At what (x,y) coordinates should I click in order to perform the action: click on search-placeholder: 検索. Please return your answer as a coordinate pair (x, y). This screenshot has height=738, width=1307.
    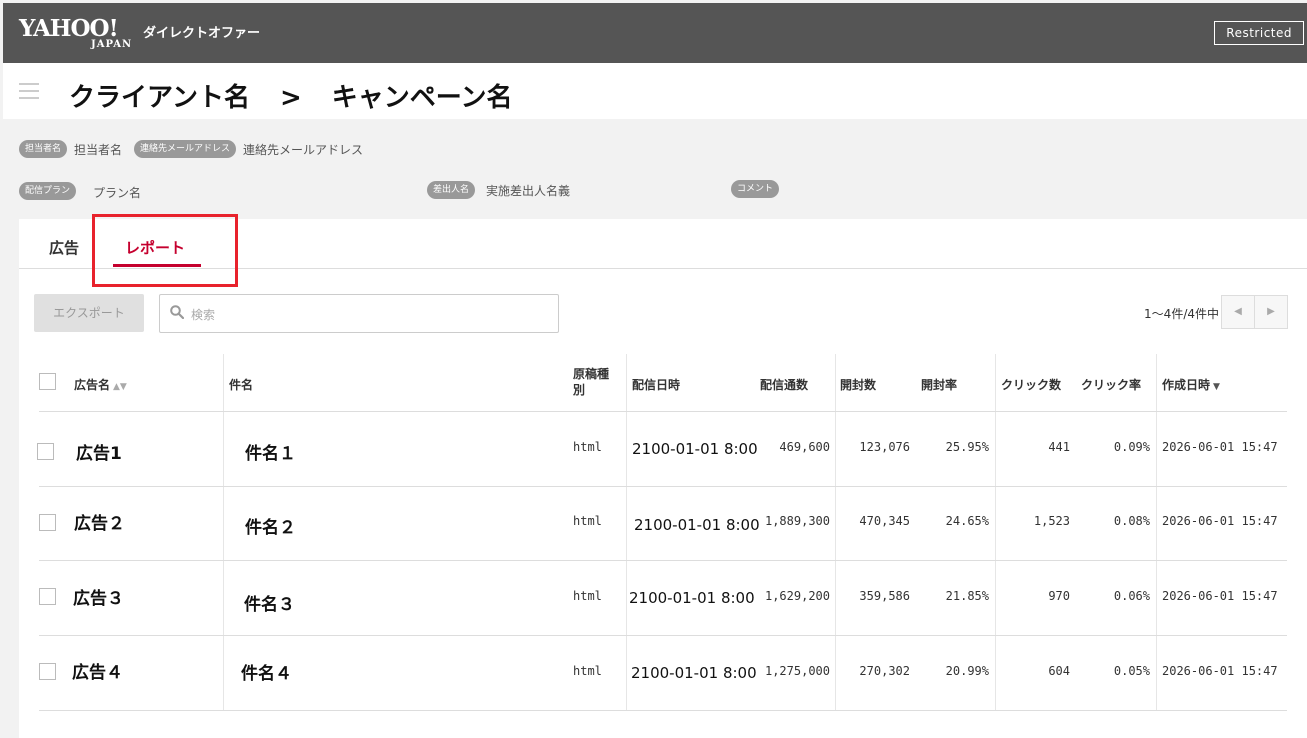
    Looking at the image, I should click on (203, 315).